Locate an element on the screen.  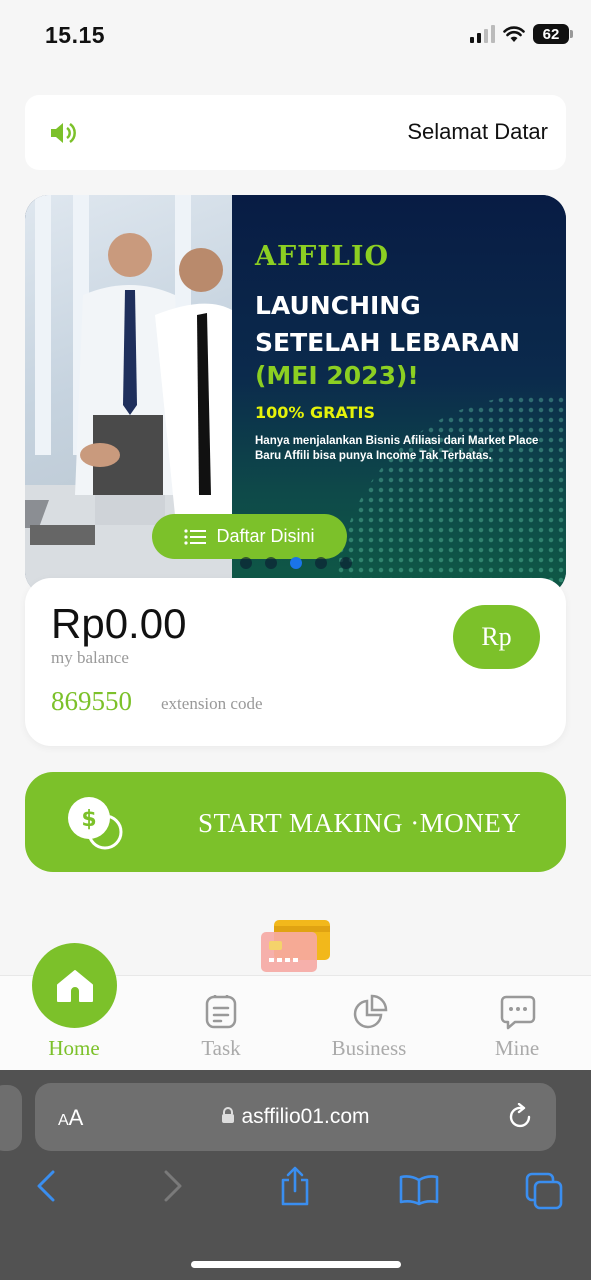
share-icon is located at coordinates (295, 1186).